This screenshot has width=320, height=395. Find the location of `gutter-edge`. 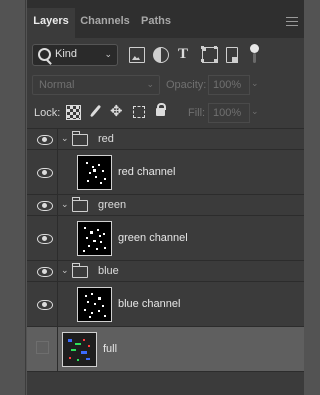

gutter-edge is located at coordinates (25, 197).